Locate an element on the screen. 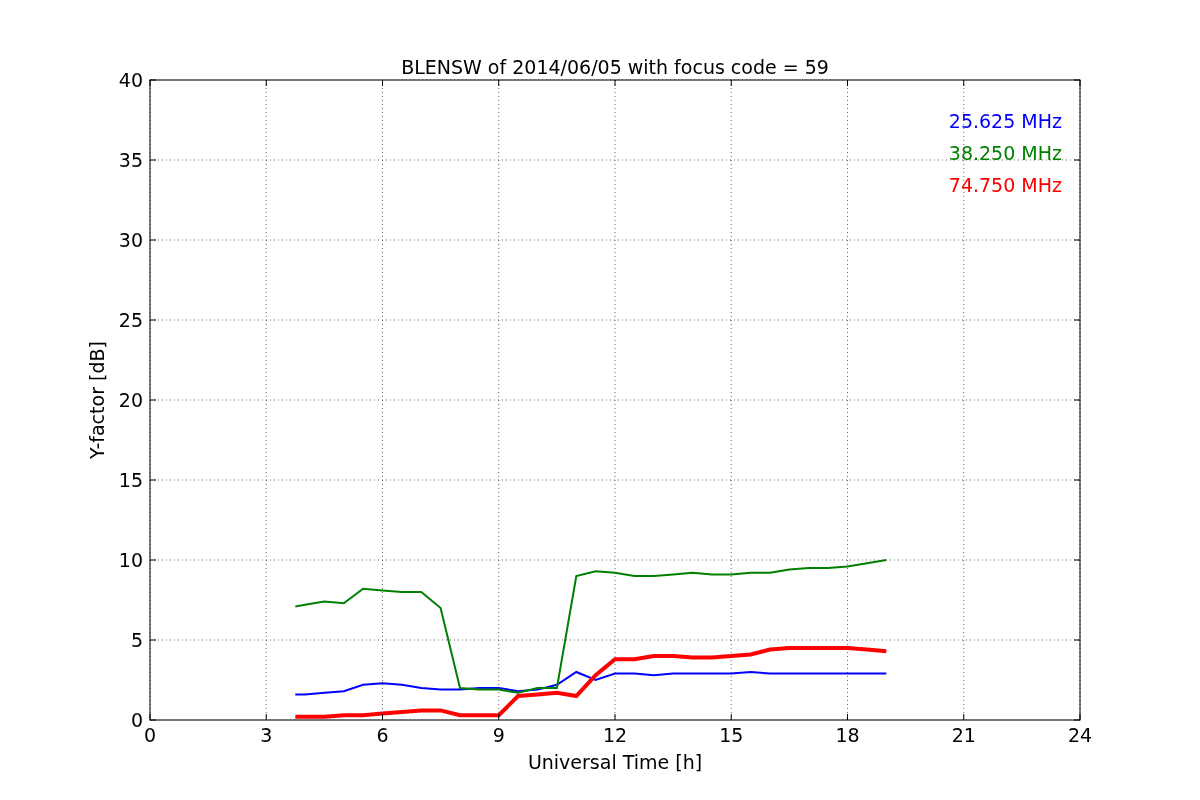 The width and height of the screenshot is (1200, 800). tick-label: 40 is located at coordinates (130, 80).